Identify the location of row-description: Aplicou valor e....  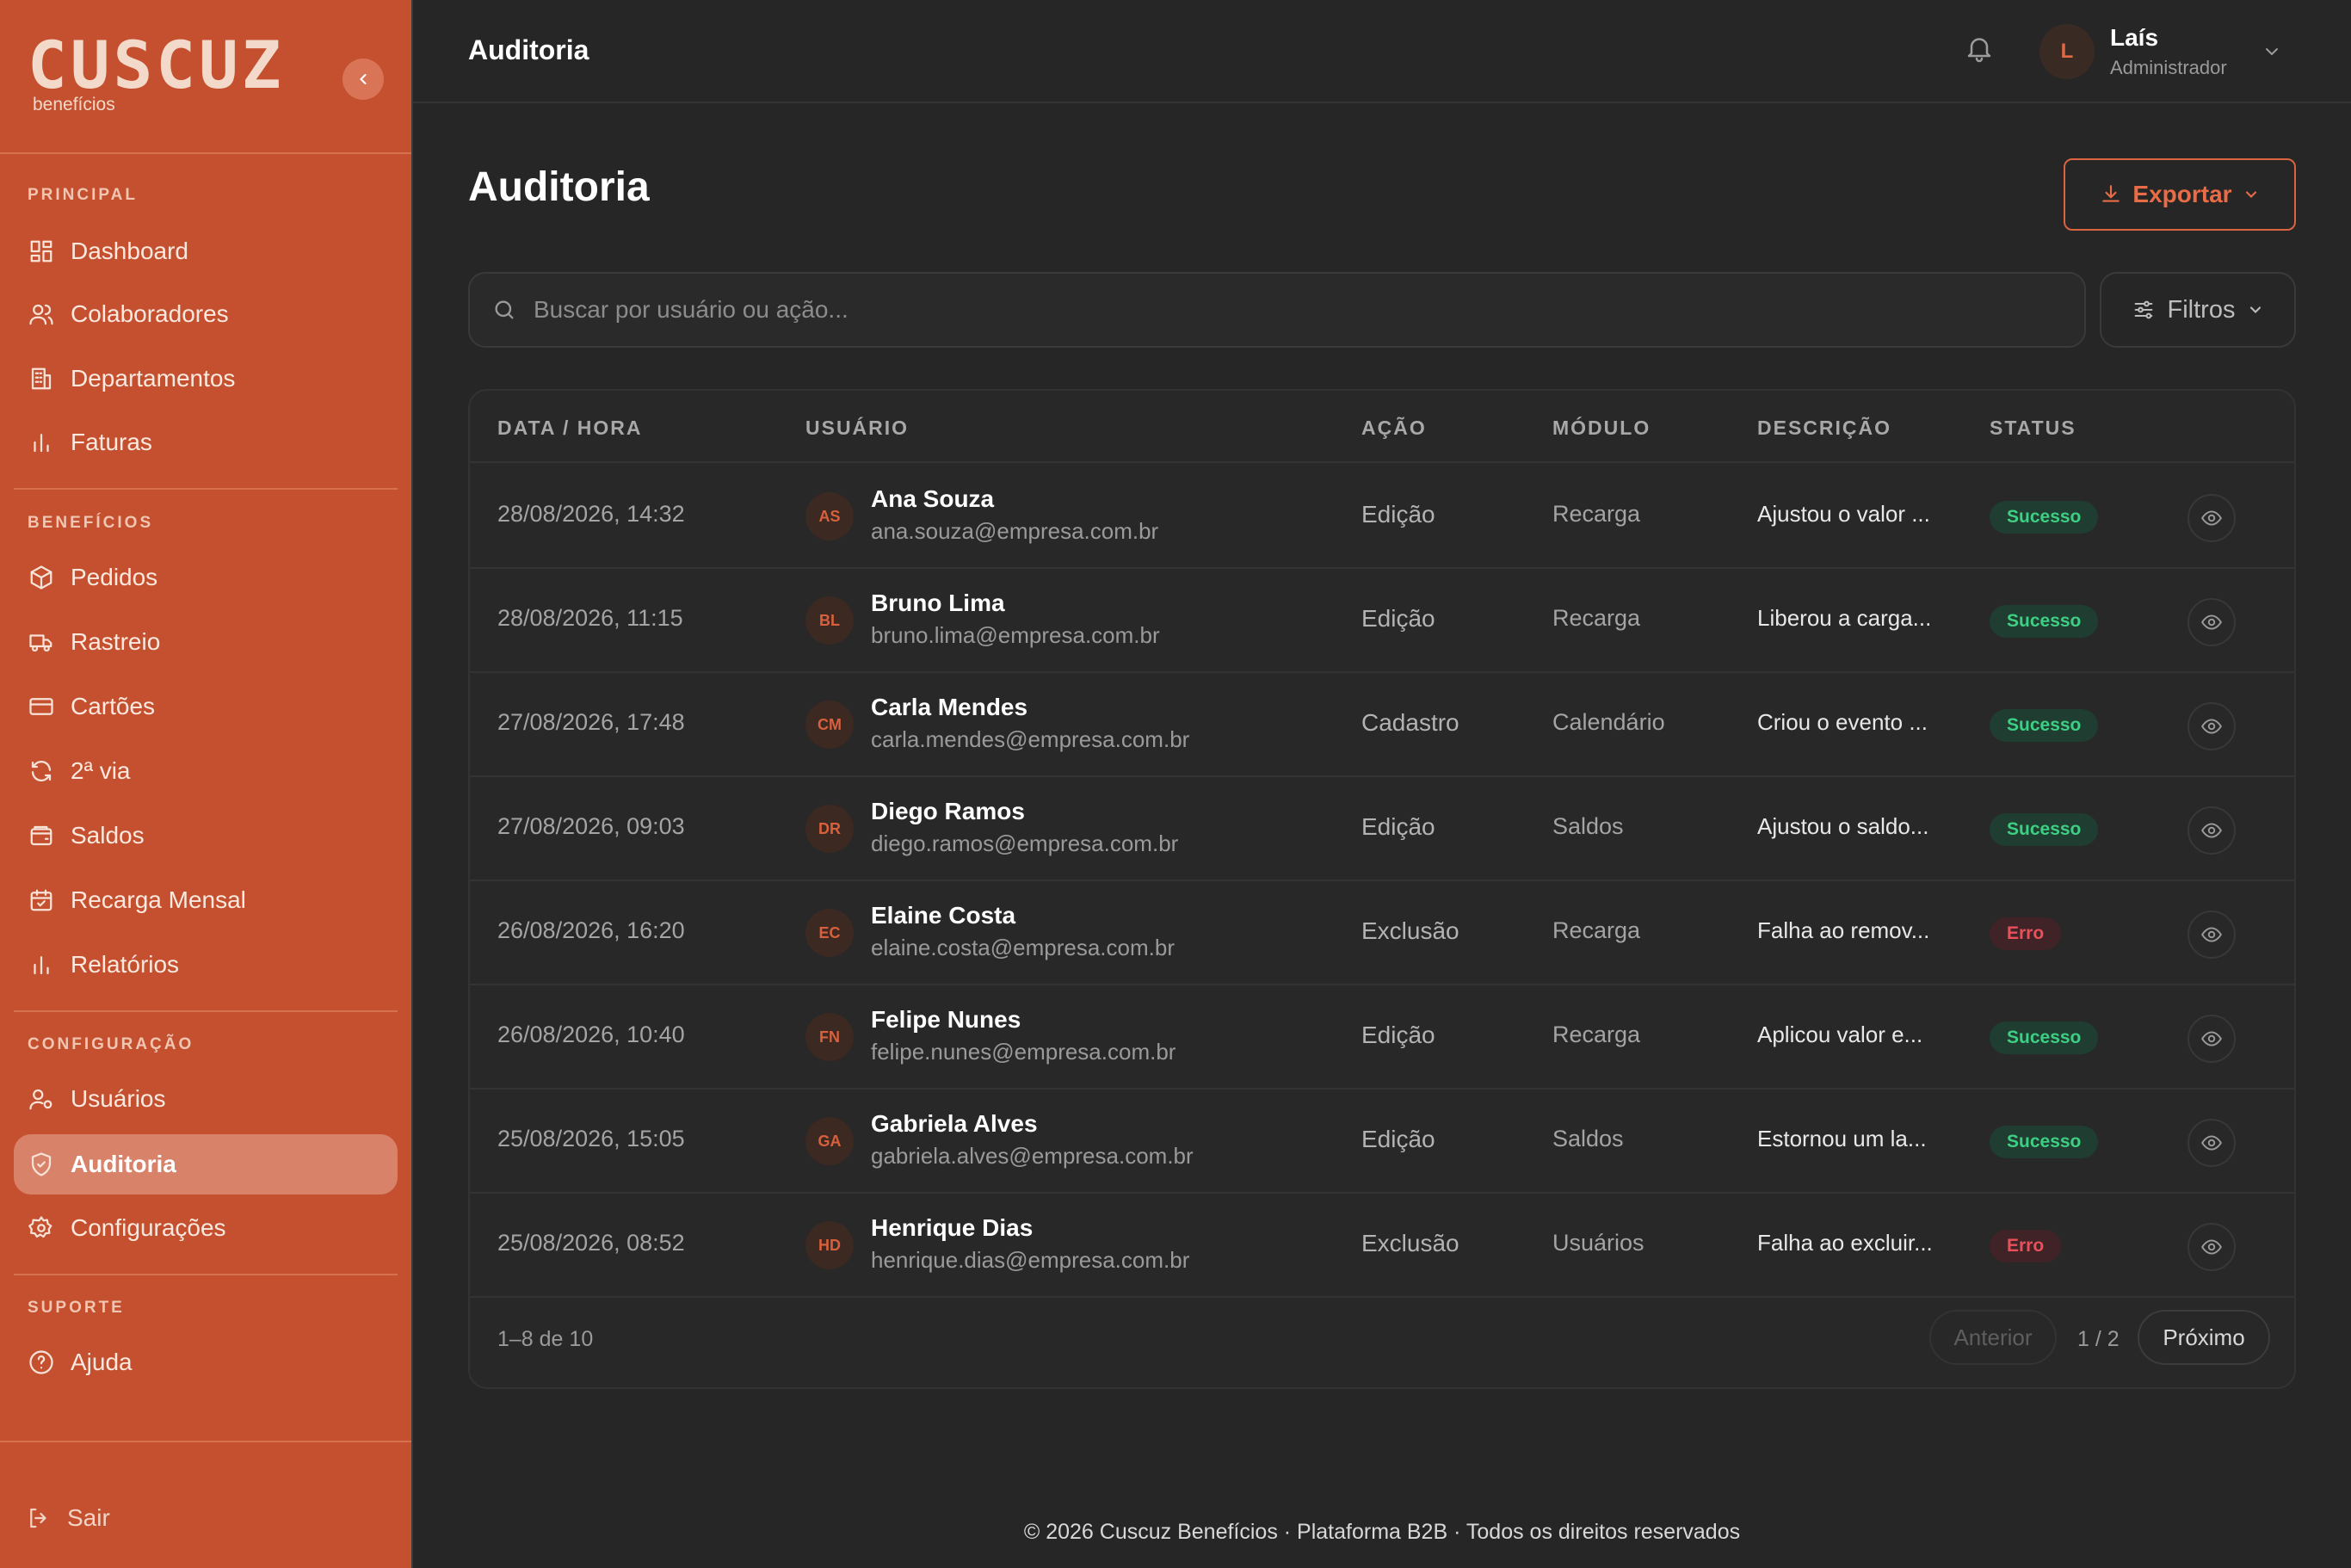
(1840, 1034).